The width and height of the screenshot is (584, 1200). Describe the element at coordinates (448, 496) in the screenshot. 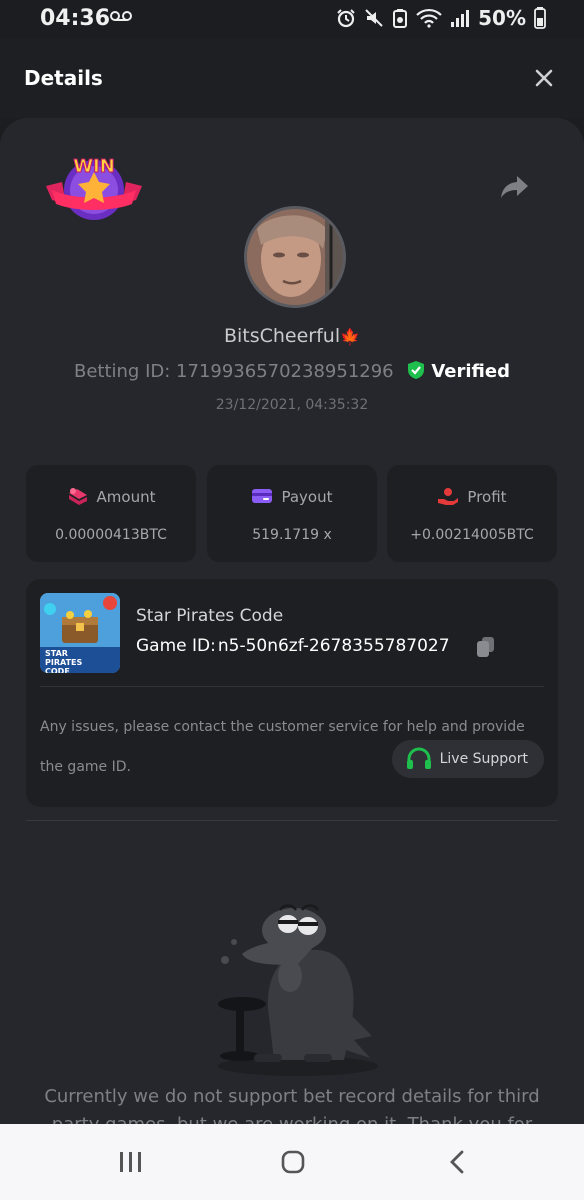

I see `hand-coin-icon` at that location.